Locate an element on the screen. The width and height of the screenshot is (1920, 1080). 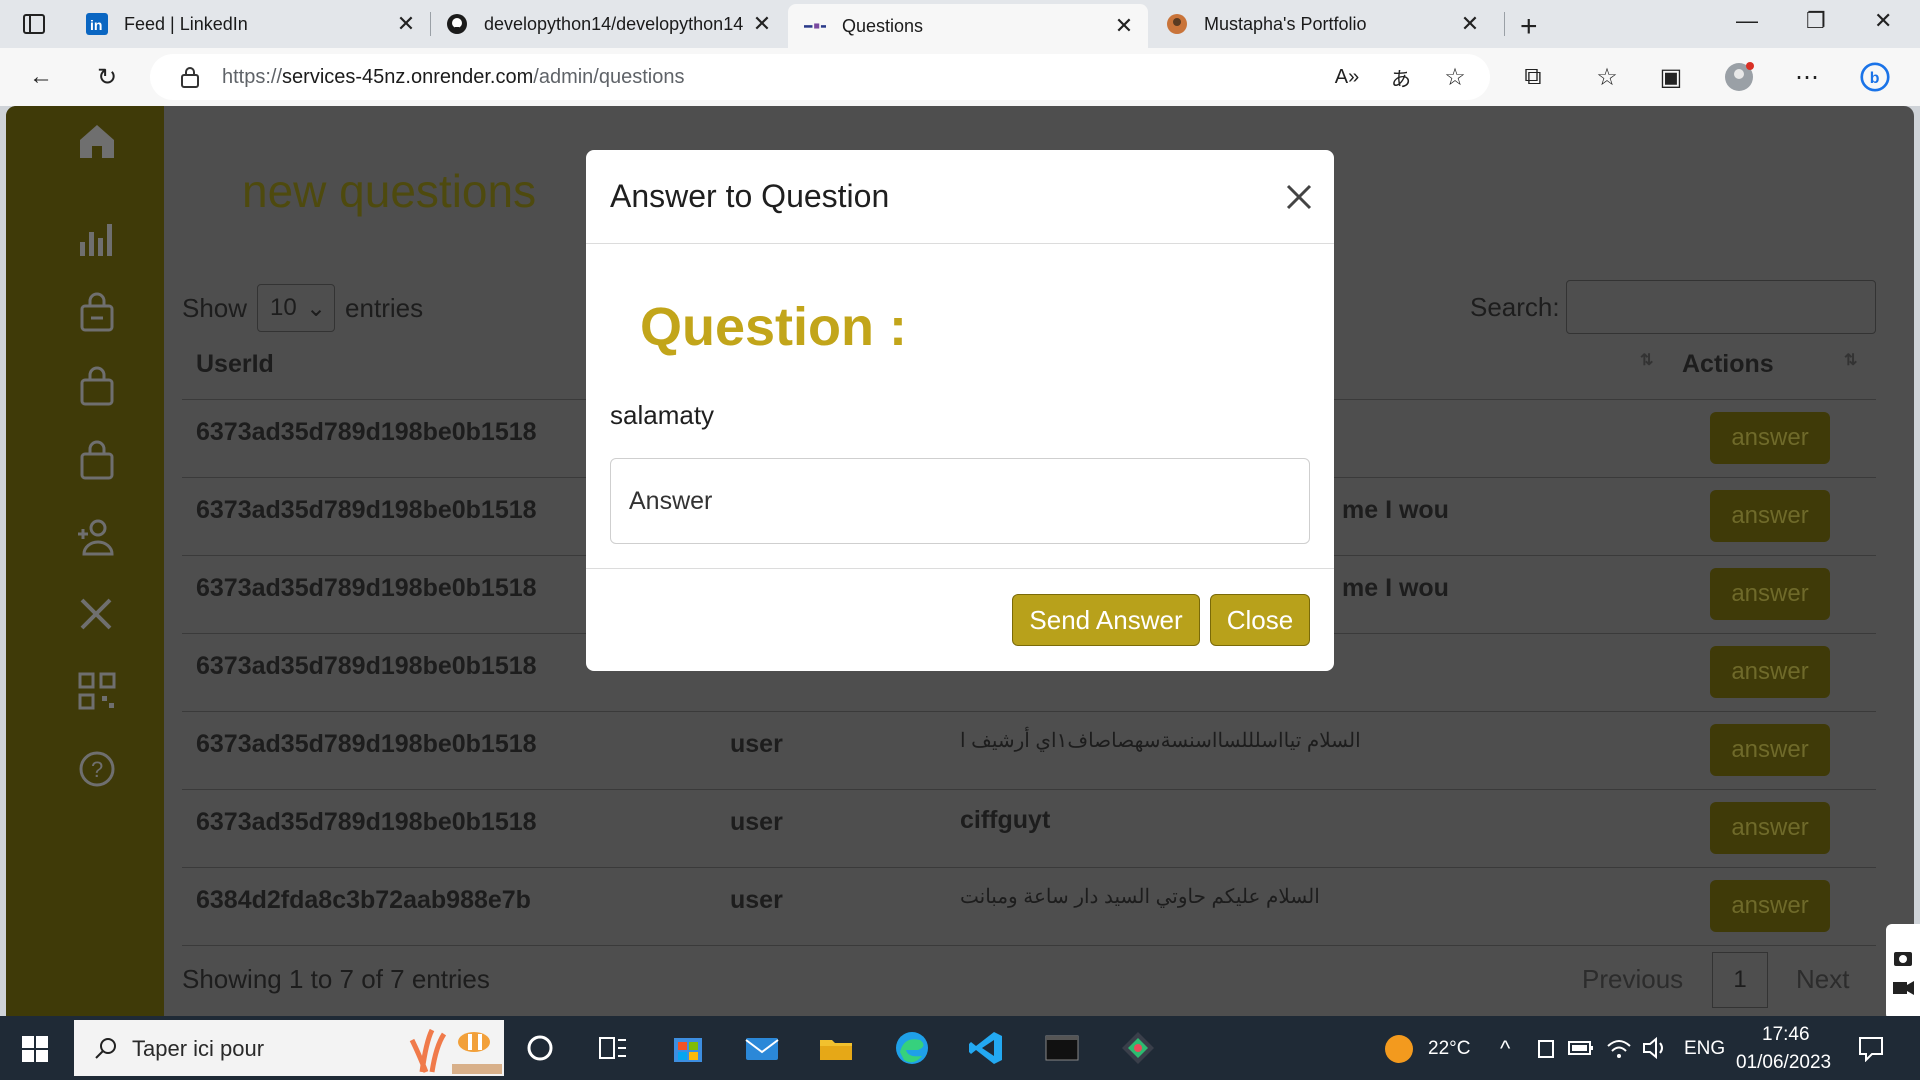
floating-toolbar is located at coordinates (1903, 972).